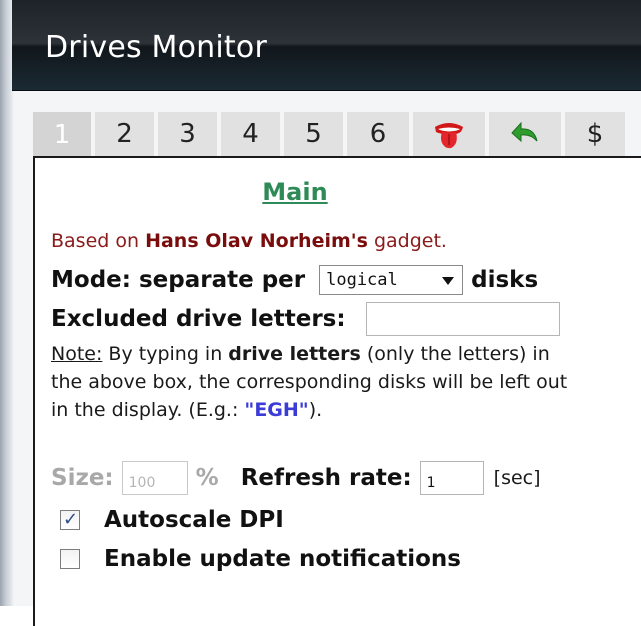  I want to click on tab-1-label: 1, so click(62, 135).